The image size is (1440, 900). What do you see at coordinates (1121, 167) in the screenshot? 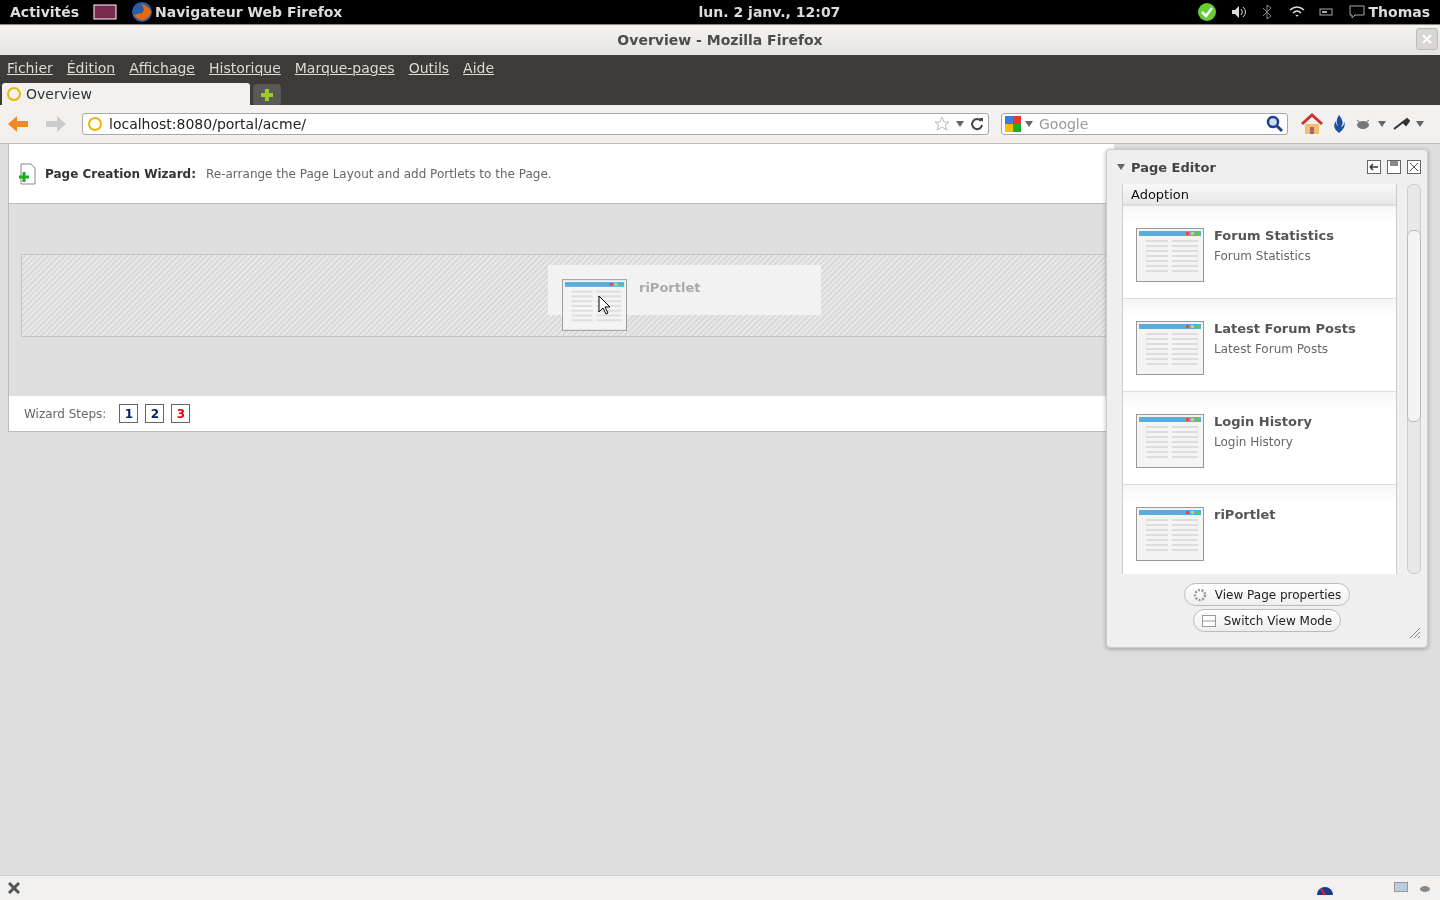
I see `collapse-icon` at bounding box center [1121, 167].